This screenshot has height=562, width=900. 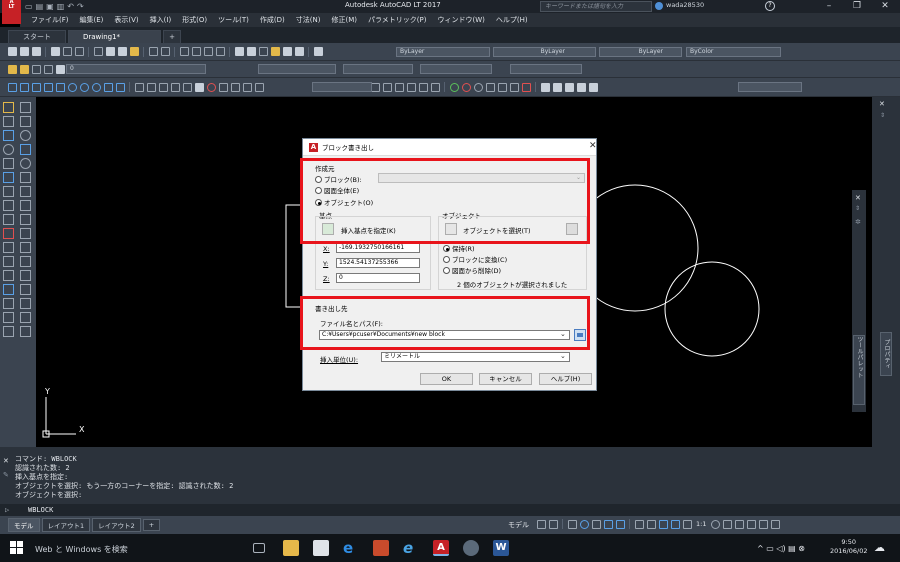 What do you see at coordinates (770, 6) in the screenshot?
I see `help-icon: ?` at bounding box center [770, 6].